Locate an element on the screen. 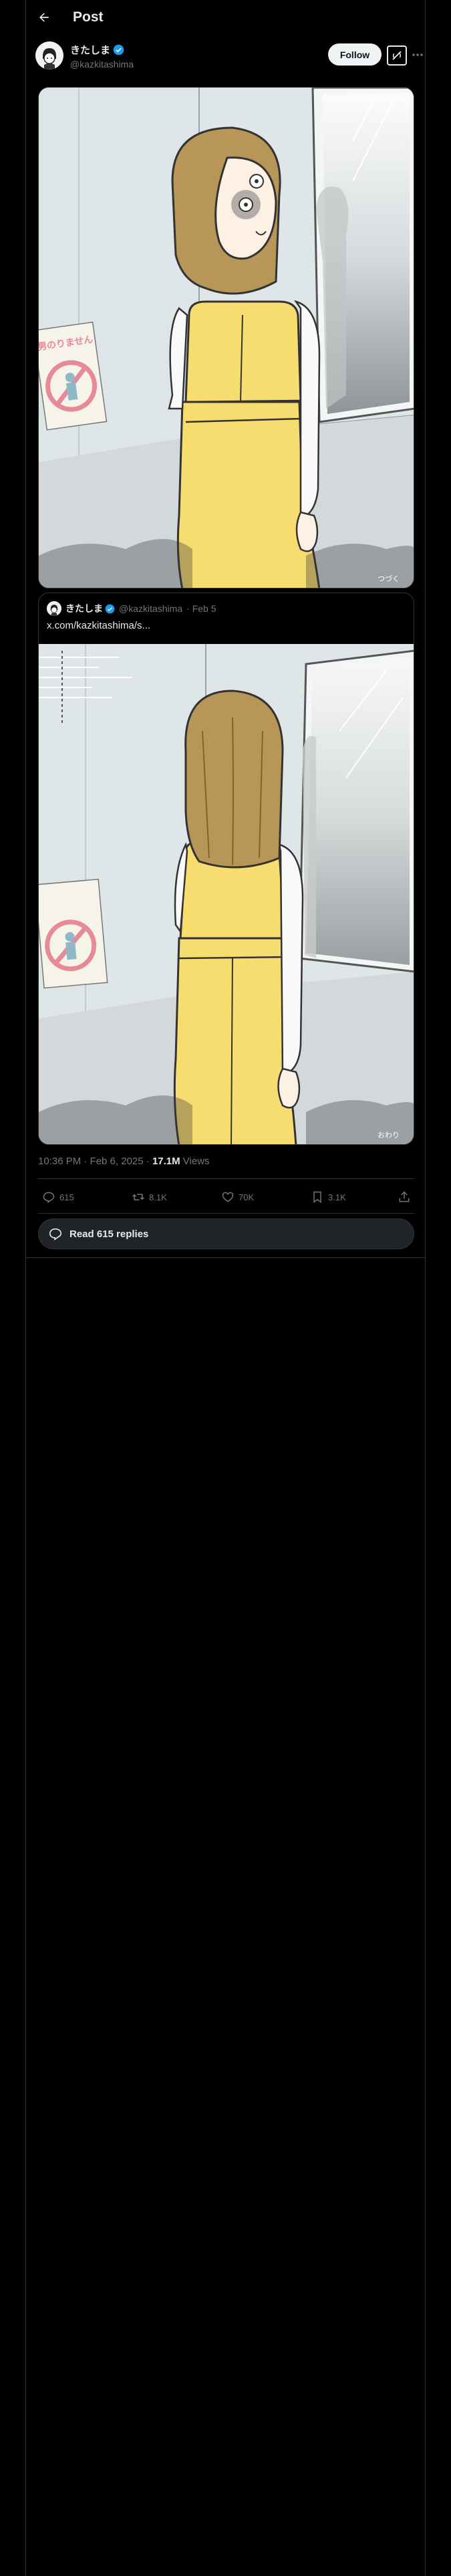  views-count: 17.1M is located at coordinates (166, 1161).